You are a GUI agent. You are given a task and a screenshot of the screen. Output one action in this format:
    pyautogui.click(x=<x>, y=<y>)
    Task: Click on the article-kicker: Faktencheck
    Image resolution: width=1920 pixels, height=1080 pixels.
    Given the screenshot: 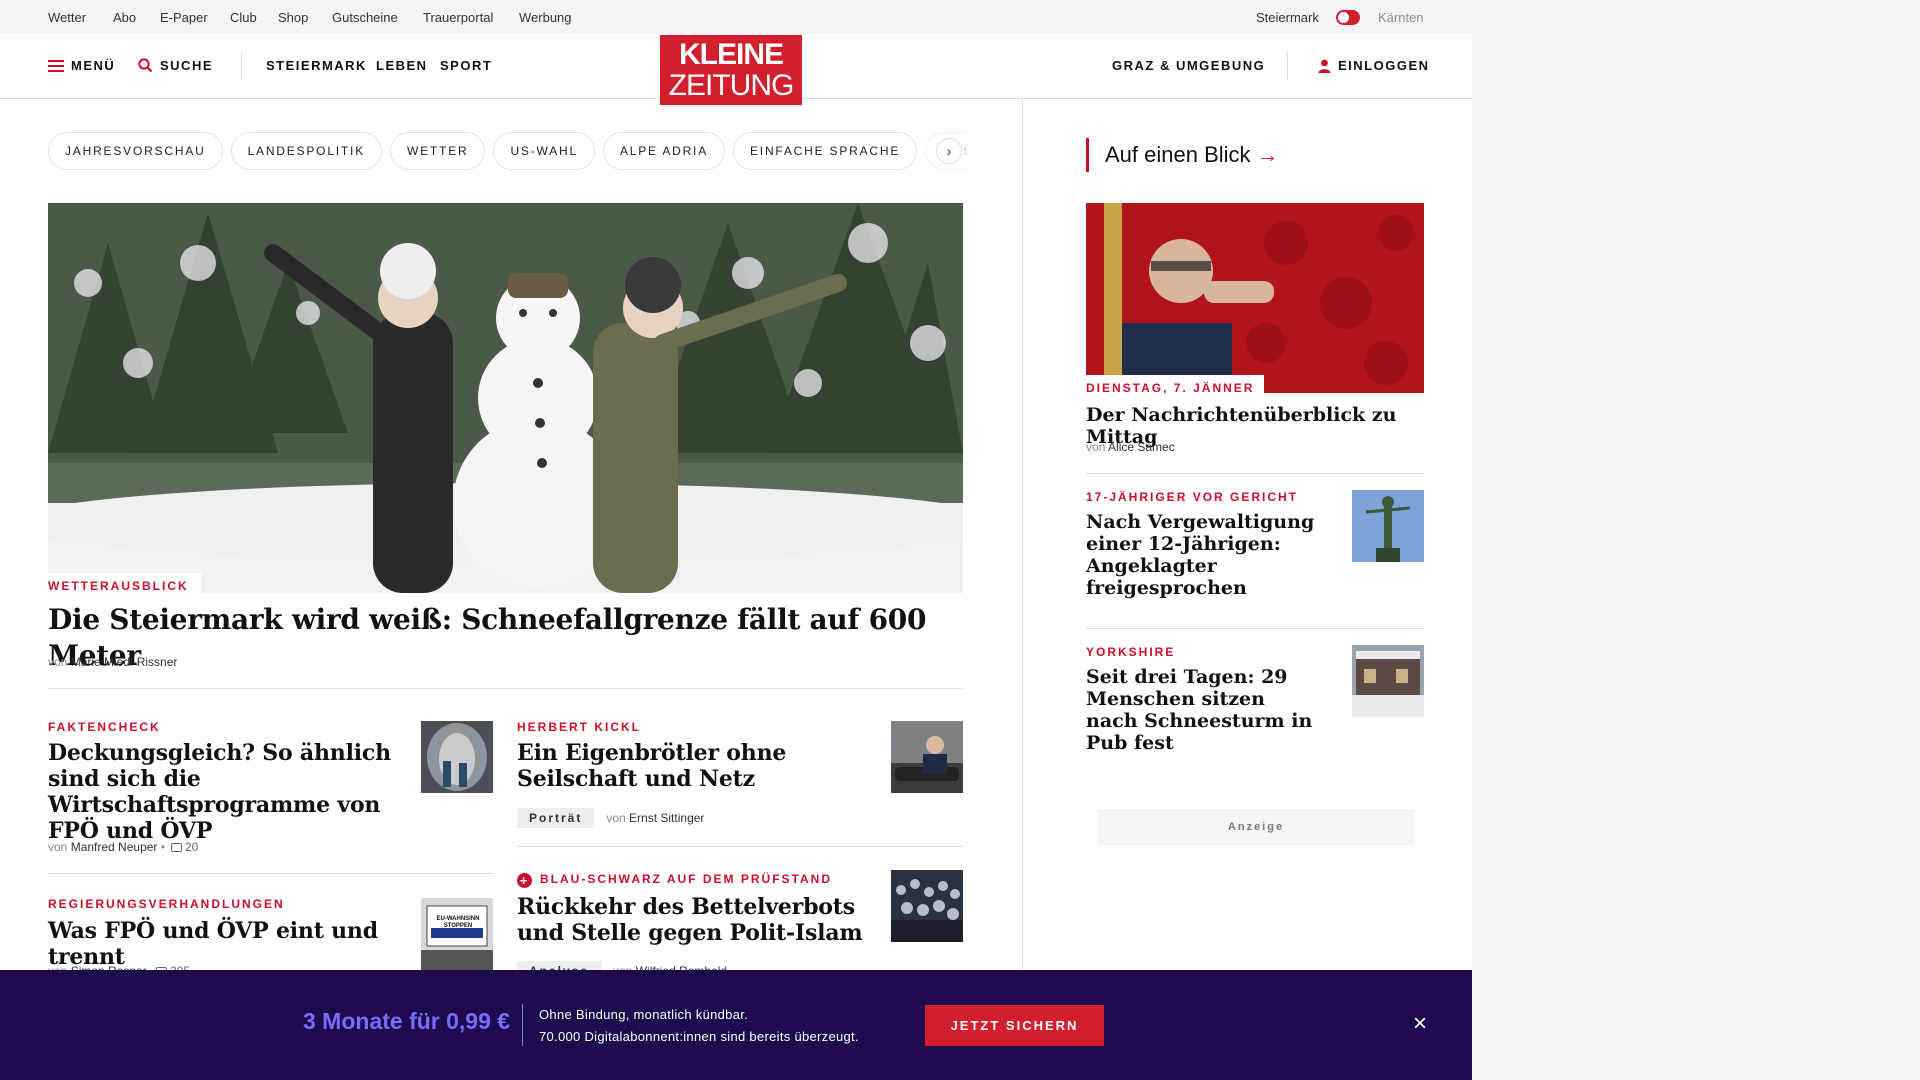 What is the action you would take?
    pyautogui.click(x=104, y=727)
    